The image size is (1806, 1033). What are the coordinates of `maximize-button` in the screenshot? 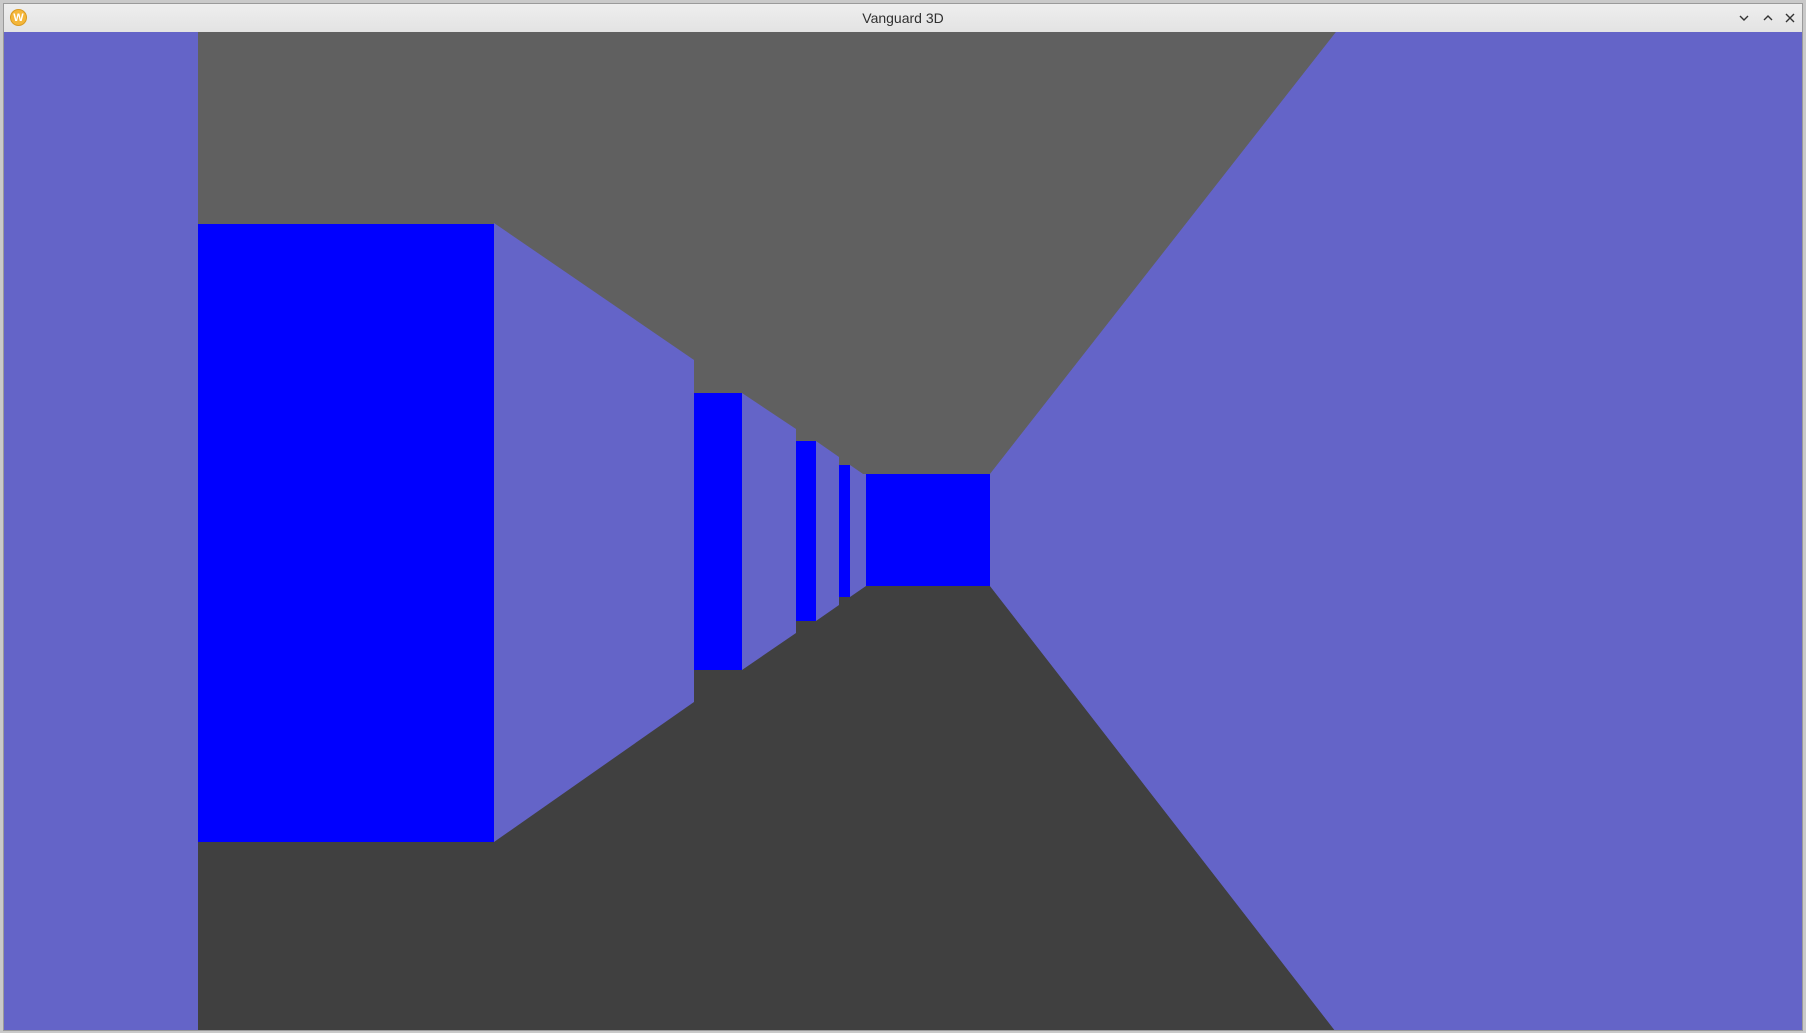 It's located at (1768, 18).